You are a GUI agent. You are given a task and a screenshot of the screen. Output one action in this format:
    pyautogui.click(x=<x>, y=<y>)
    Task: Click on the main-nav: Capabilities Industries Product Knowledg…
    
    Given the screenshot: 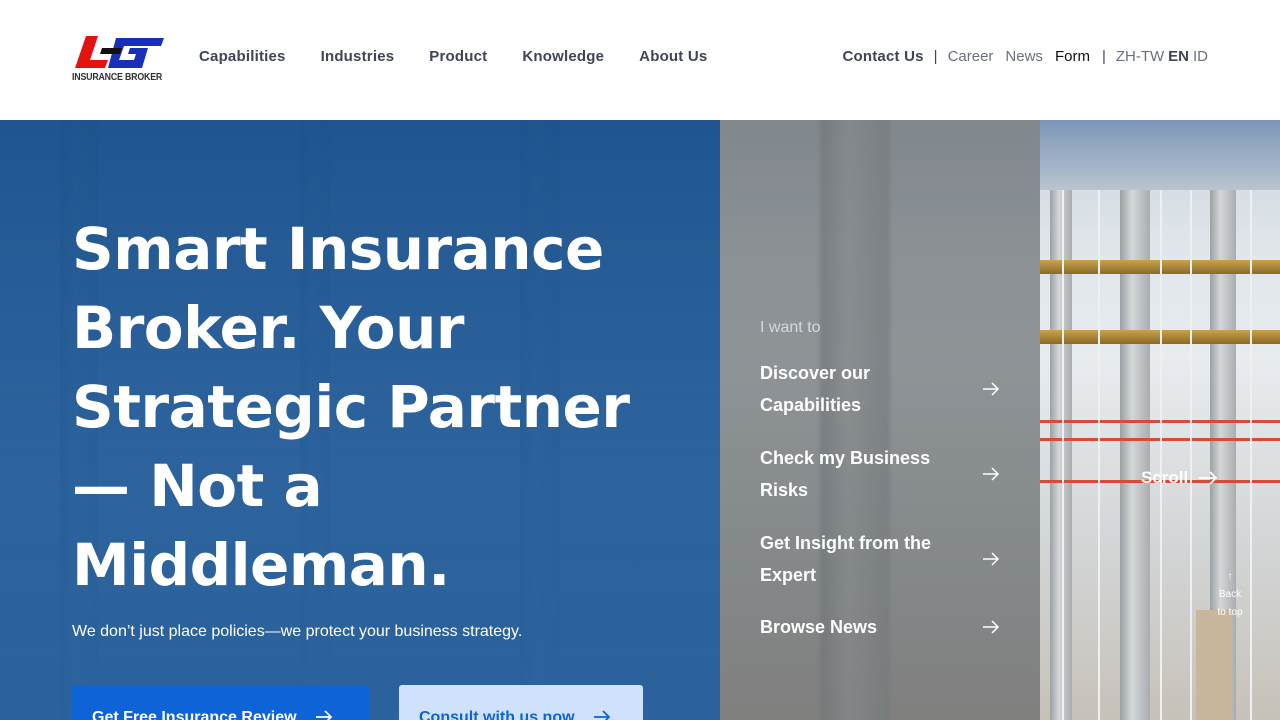 What is the action you would take?
    pyautogui.click(x=453, y=56)
    